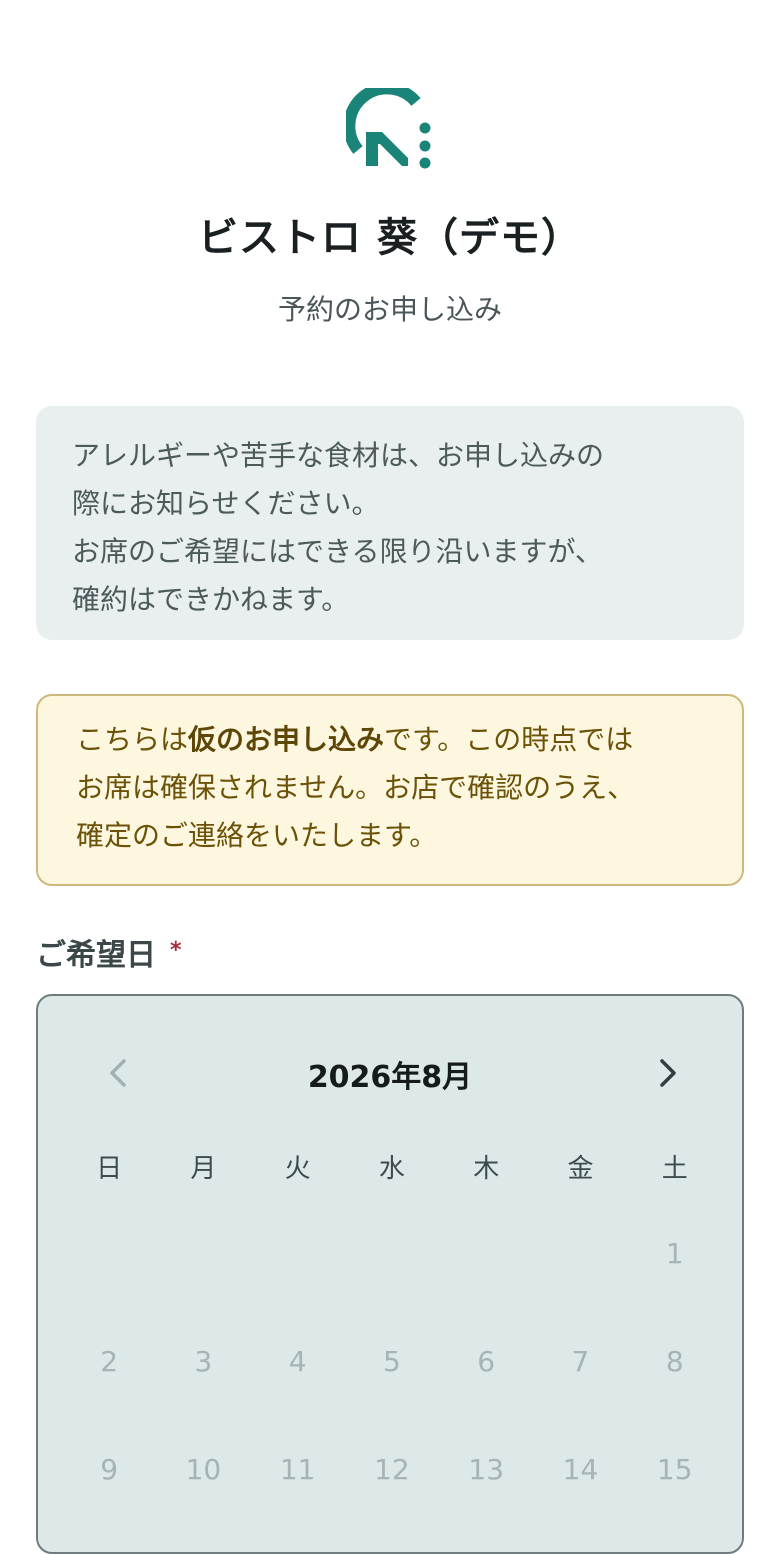  I want to click on date-field-label: ご希望日 *, so click(109, 952).